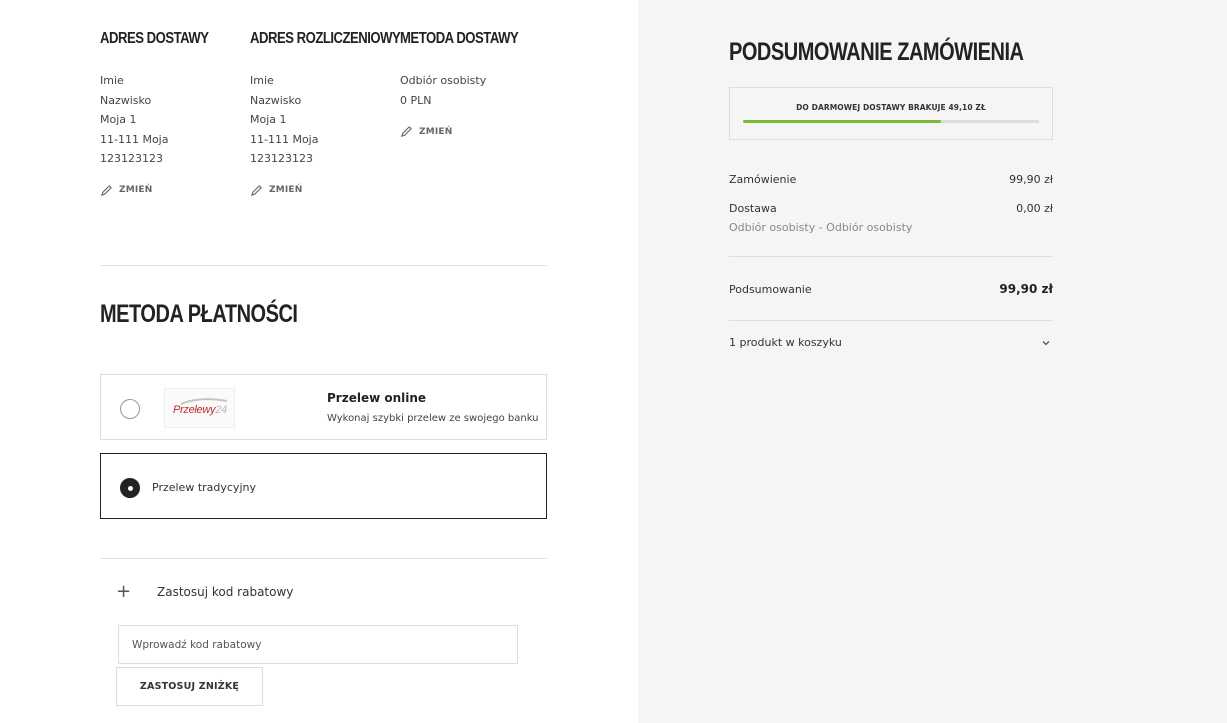 Image resolution: width=1227 pixels, height=723 pixels. Describe the element at coordinates (433, 418) in the screenshot. I see `payment-option-description: Wykonaj szybki przelew ze swojego banku` at that location.